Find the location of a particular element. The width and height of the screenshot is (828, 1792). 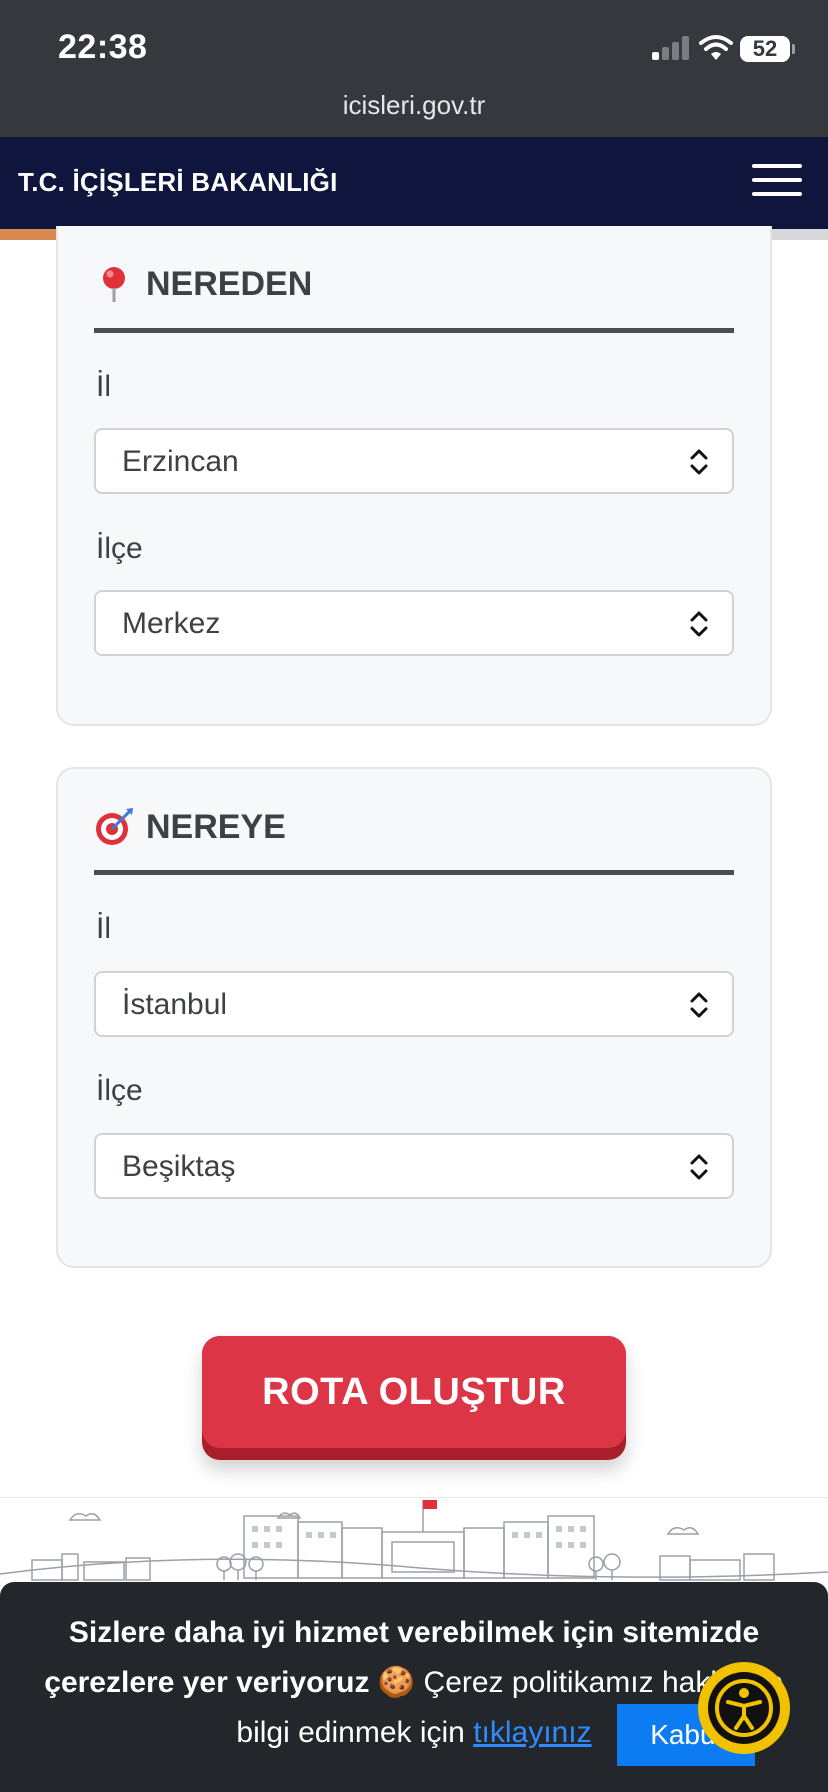

accessibility-icon is located at coordinates (744, 1708).